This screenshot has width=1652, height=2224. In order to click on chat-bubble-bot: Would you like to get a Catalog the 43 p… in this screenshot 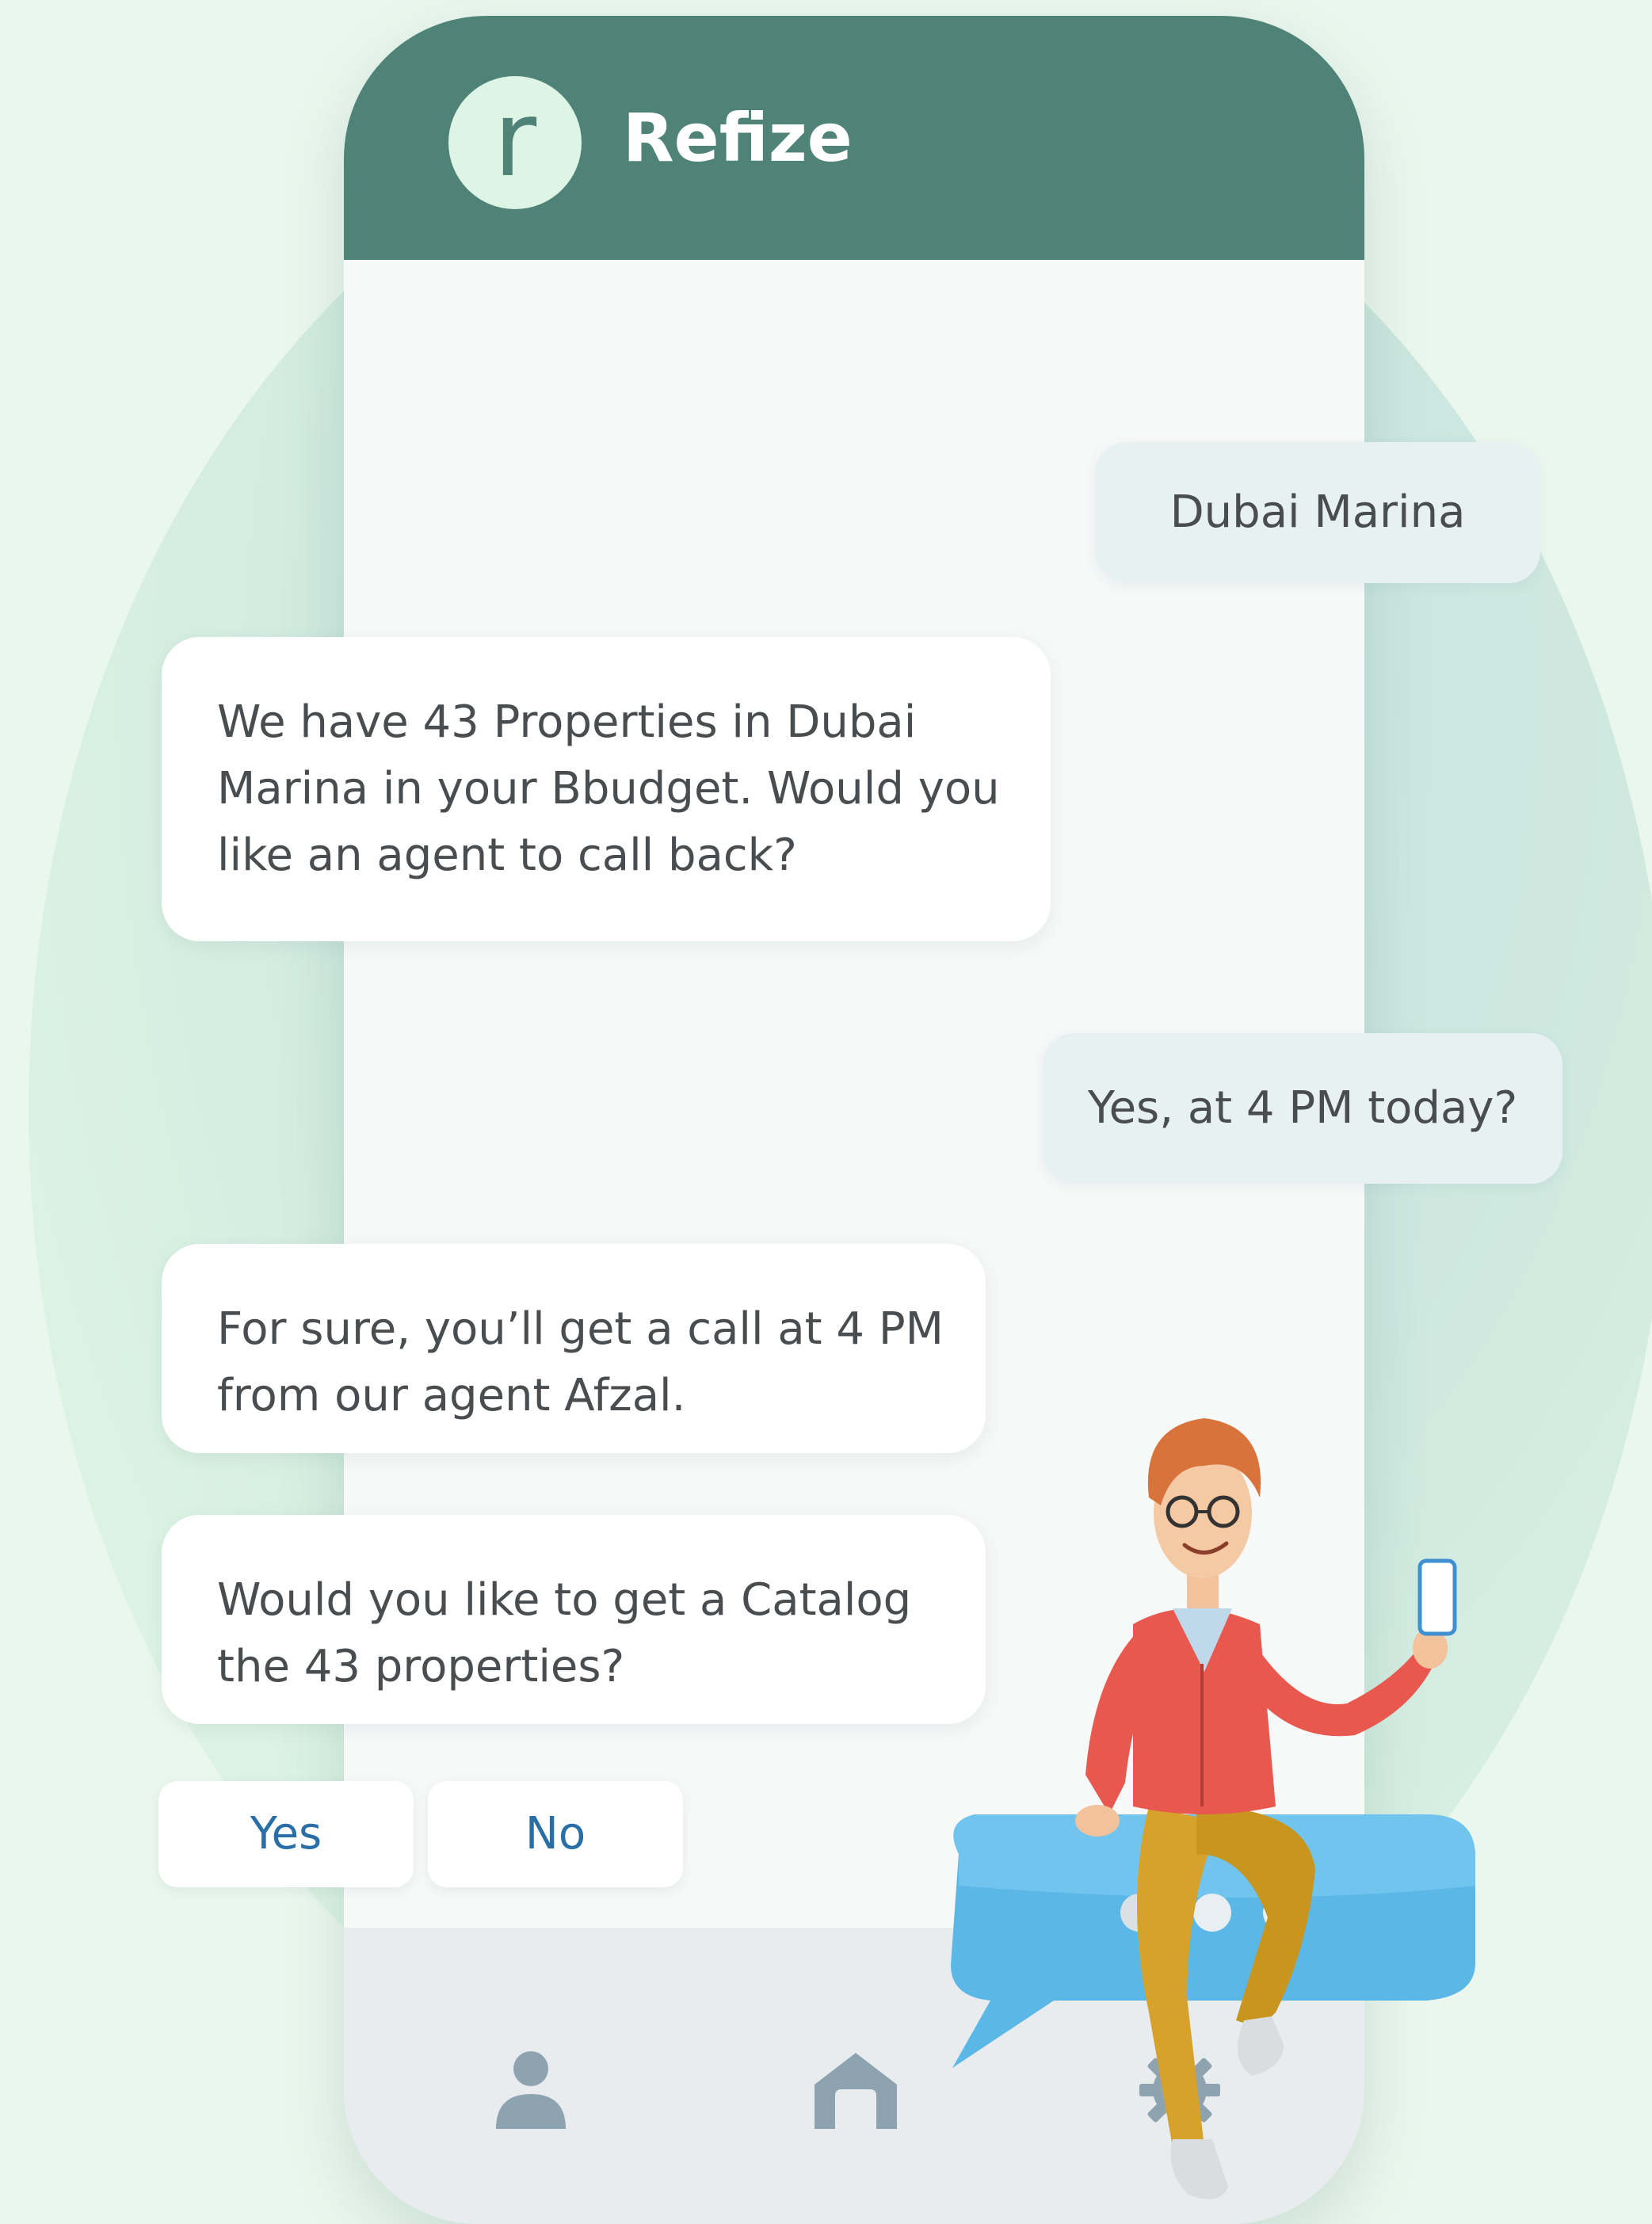, I will do `click(574, 1619)`.